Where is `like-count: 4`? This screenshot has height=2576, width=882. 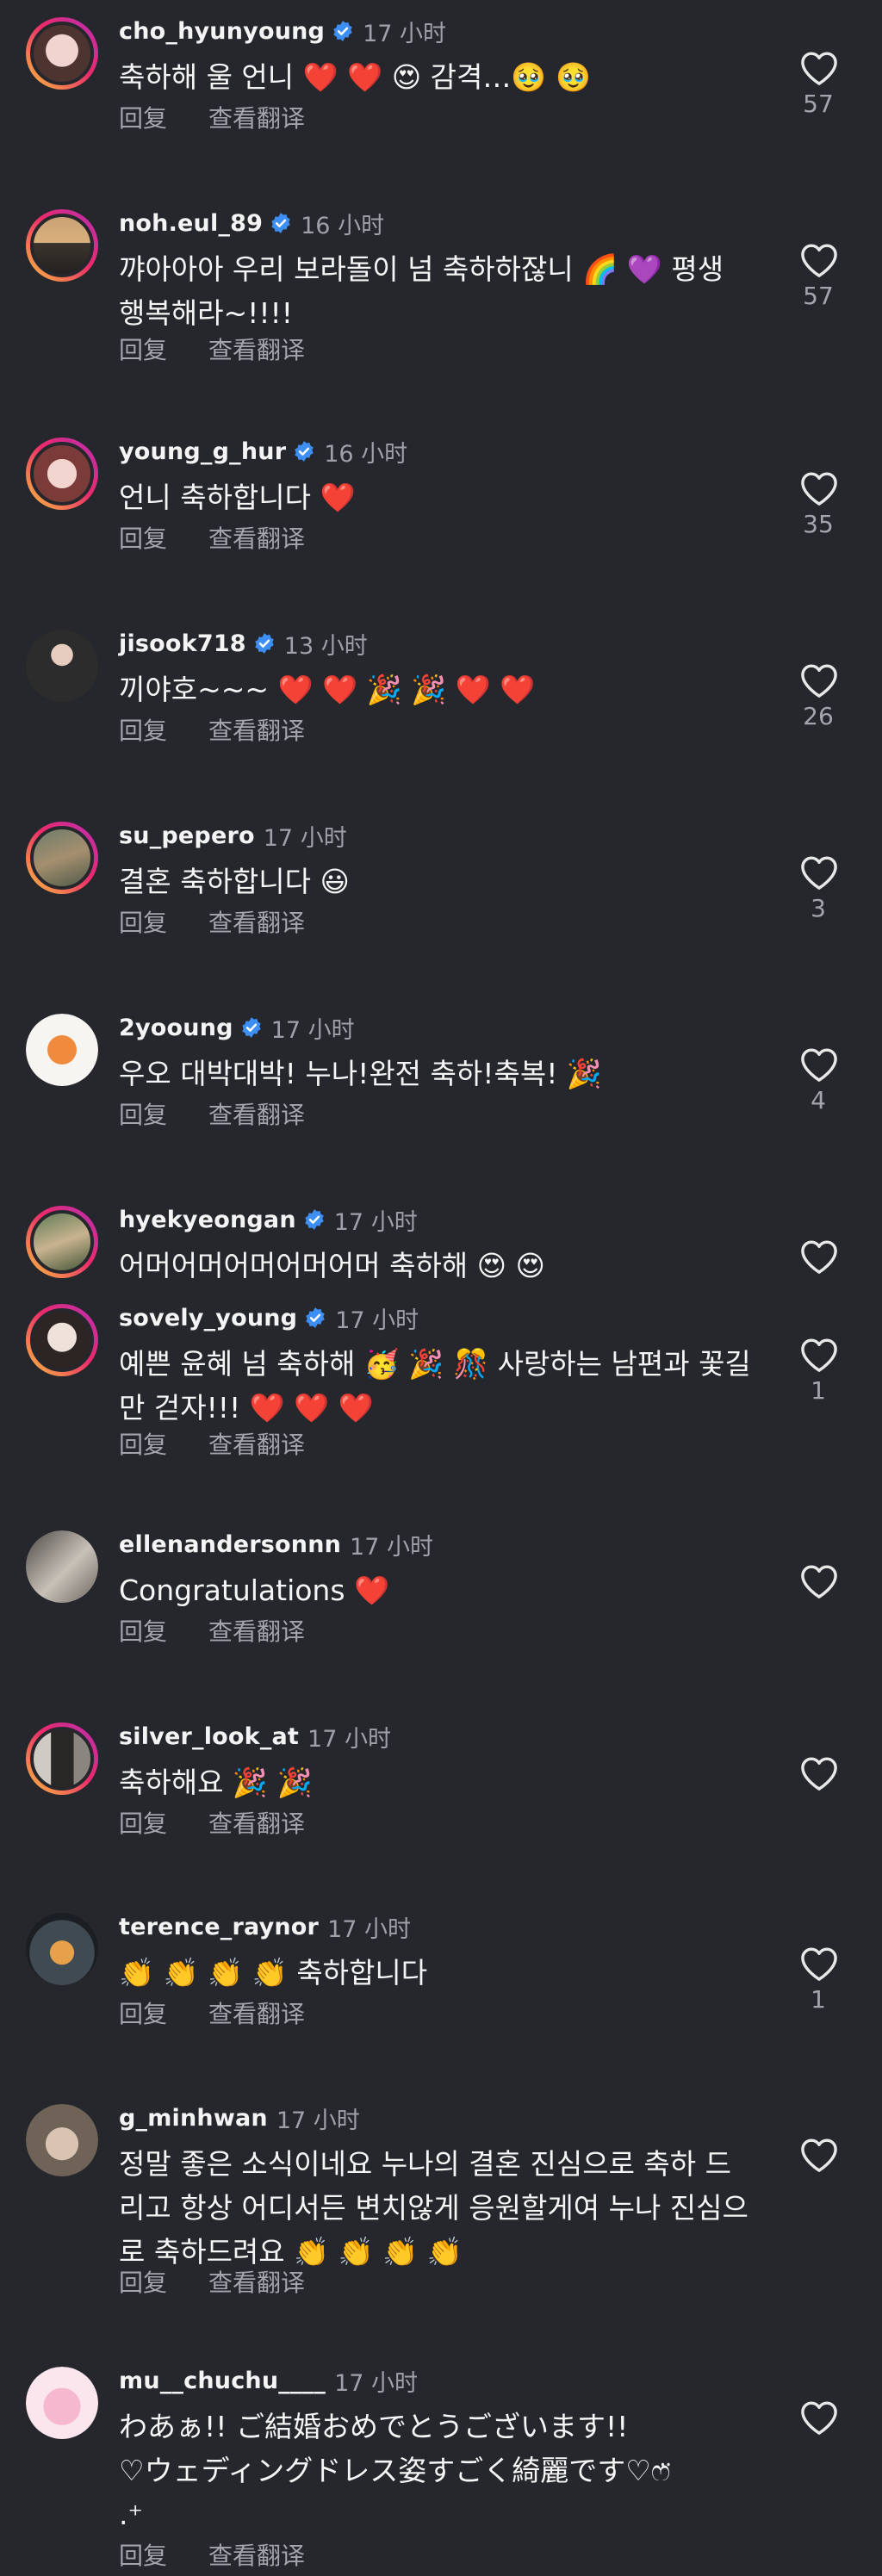
like-count: 4 is located at coordinates (818, 1100).